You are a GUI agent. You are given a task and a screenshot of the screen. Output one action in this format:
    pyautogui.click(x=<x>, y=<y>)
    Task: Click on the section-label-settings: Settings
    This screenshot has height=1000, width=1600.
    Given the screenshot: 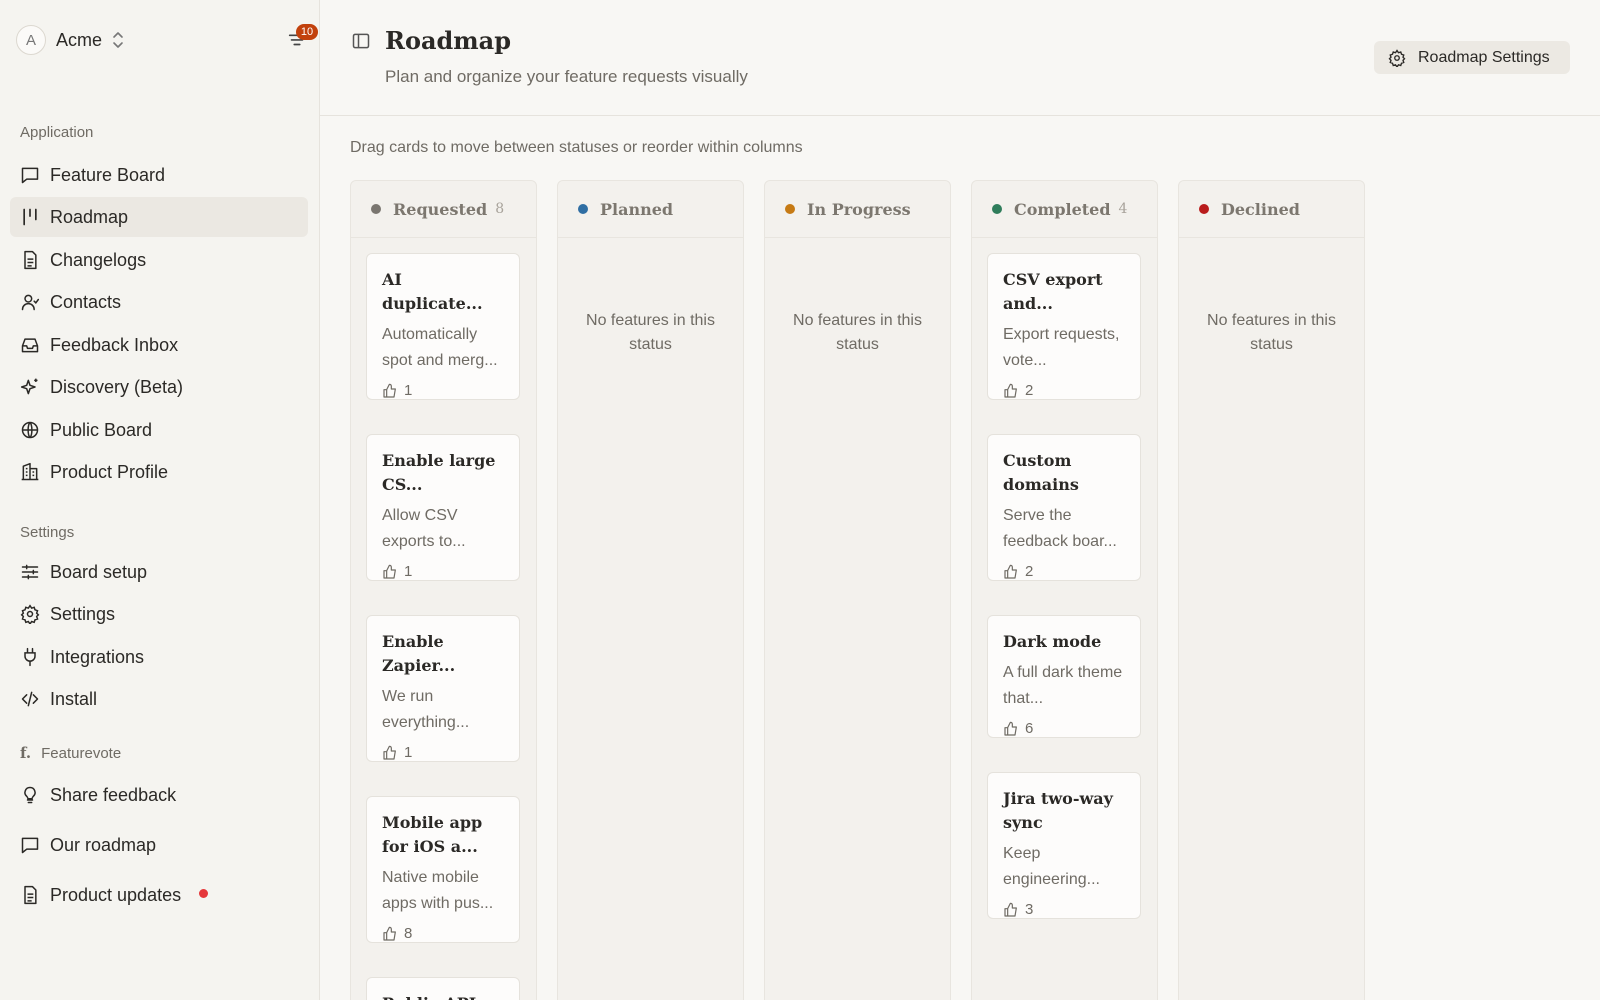 What is the action you would take?
    pyautogui.click(x=47, y=532)
    